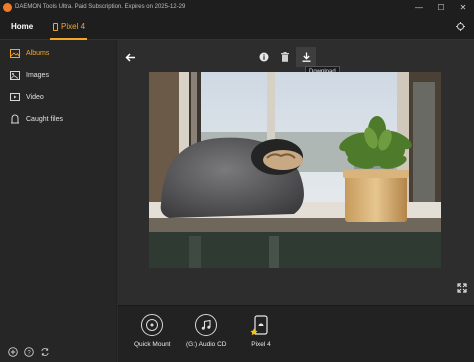  I want to click on dock-item-label: (G:) Audio CD, so click(206, 344).